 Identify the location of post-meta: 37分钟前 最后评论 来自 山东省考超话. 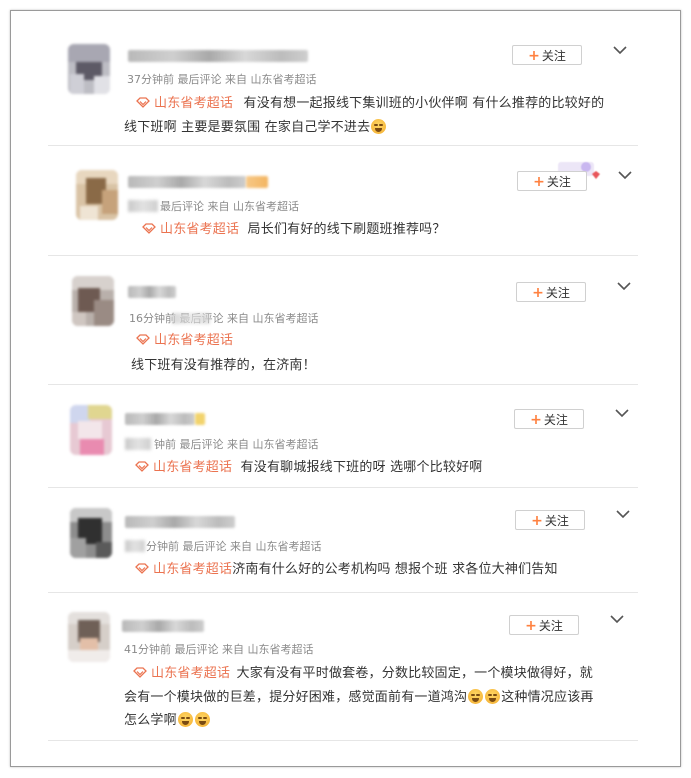
(222, 79).